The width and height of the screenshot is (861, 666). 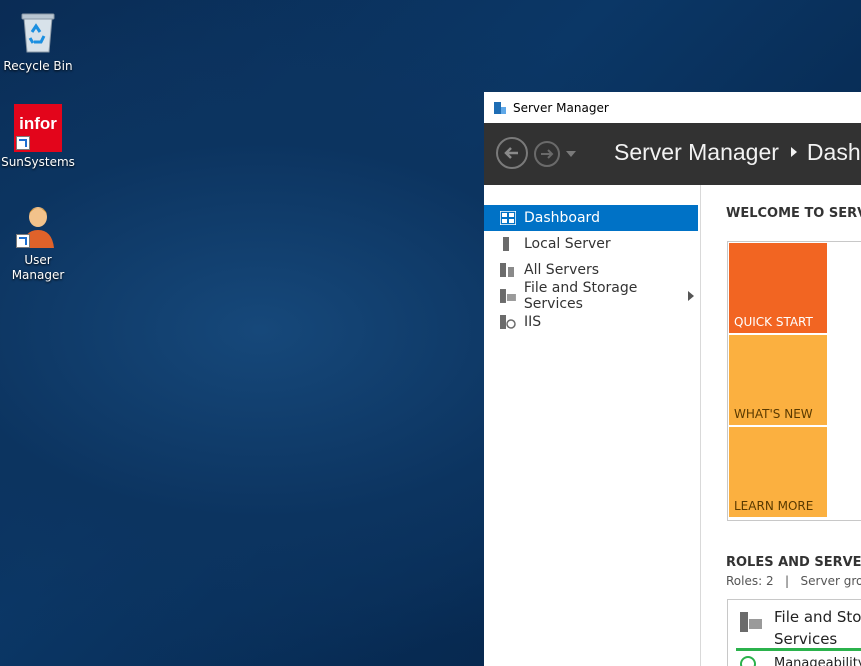 What do you see at coordinates (506, 244) in the screenshot?
I see `local-server-icon` at bounding box center [506, 244].